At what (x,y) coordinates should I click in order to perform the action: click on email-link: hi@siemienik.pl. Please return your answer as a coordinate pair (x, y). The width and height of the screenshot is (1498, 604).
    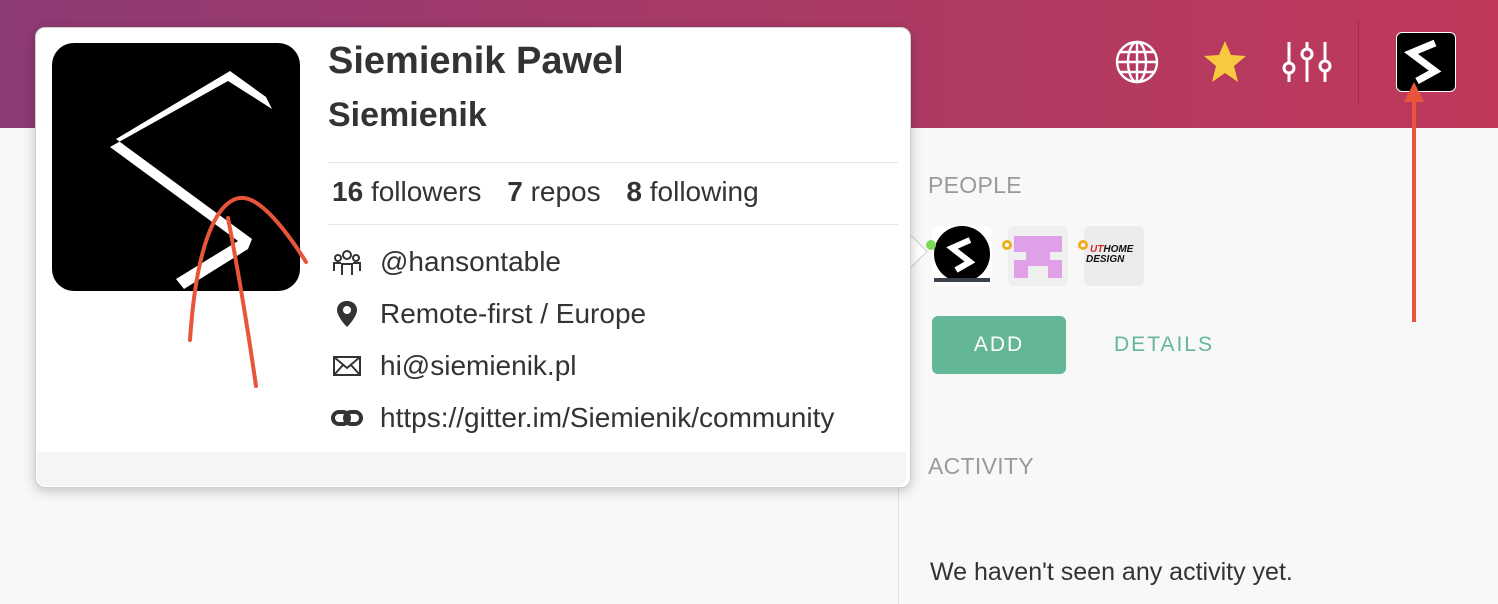
    Looking at the image, I should click on (478, 366).